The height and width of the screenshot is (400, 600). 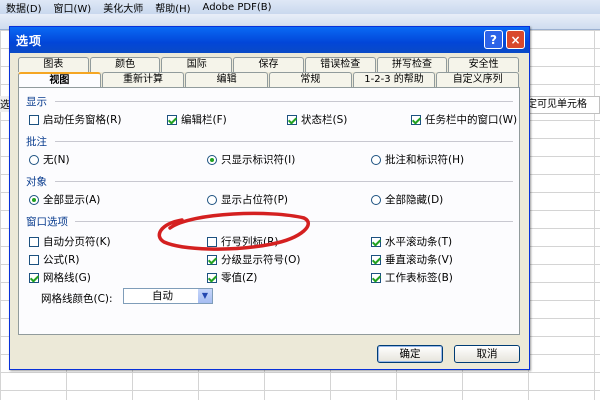 I want to click on tab-general: 常规, so click(x=310, y=79).